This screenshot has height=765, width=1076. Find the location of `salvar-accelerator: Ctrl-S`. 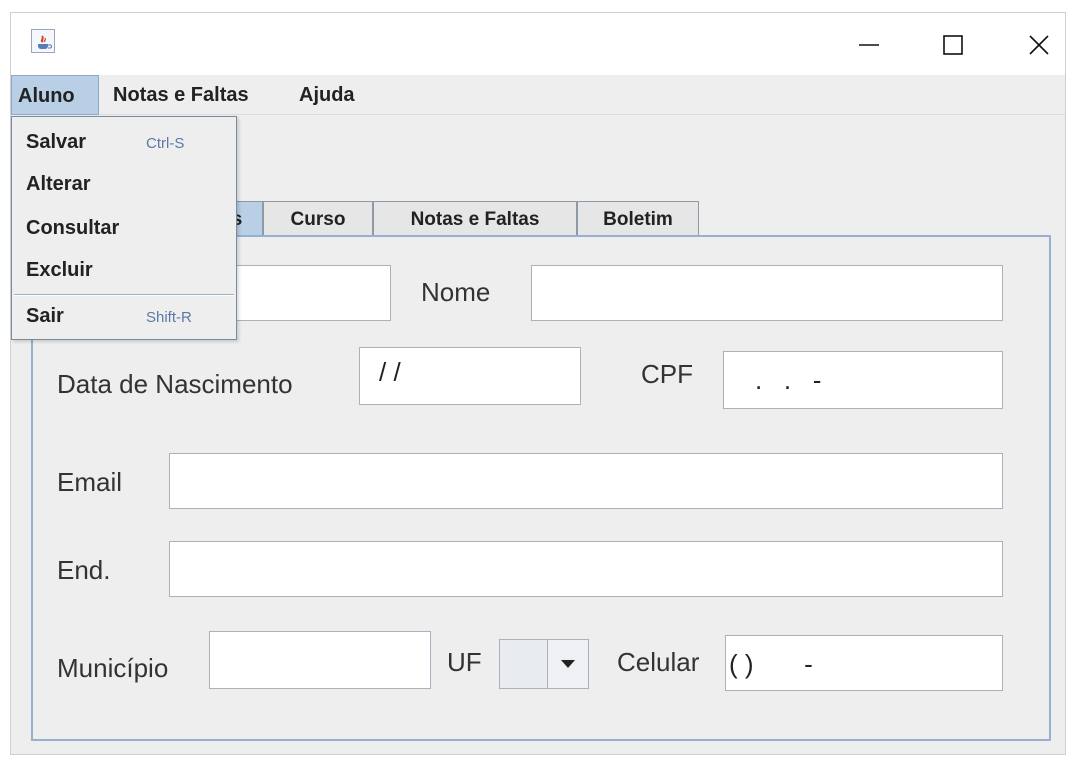

salvar-accelerator: Ctrl-S is located at coordinates (165, 143).